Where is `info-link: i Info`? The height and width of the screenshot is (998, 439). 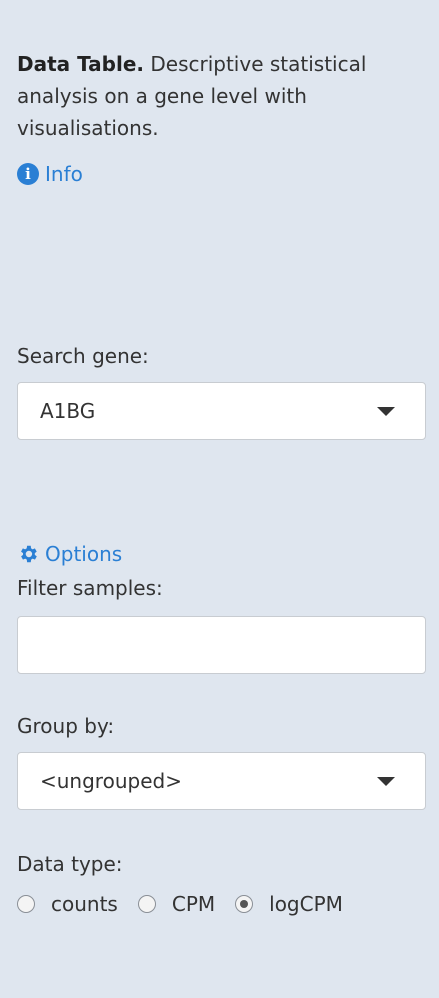 info-link: i Info is located at coordinates (50, 174).